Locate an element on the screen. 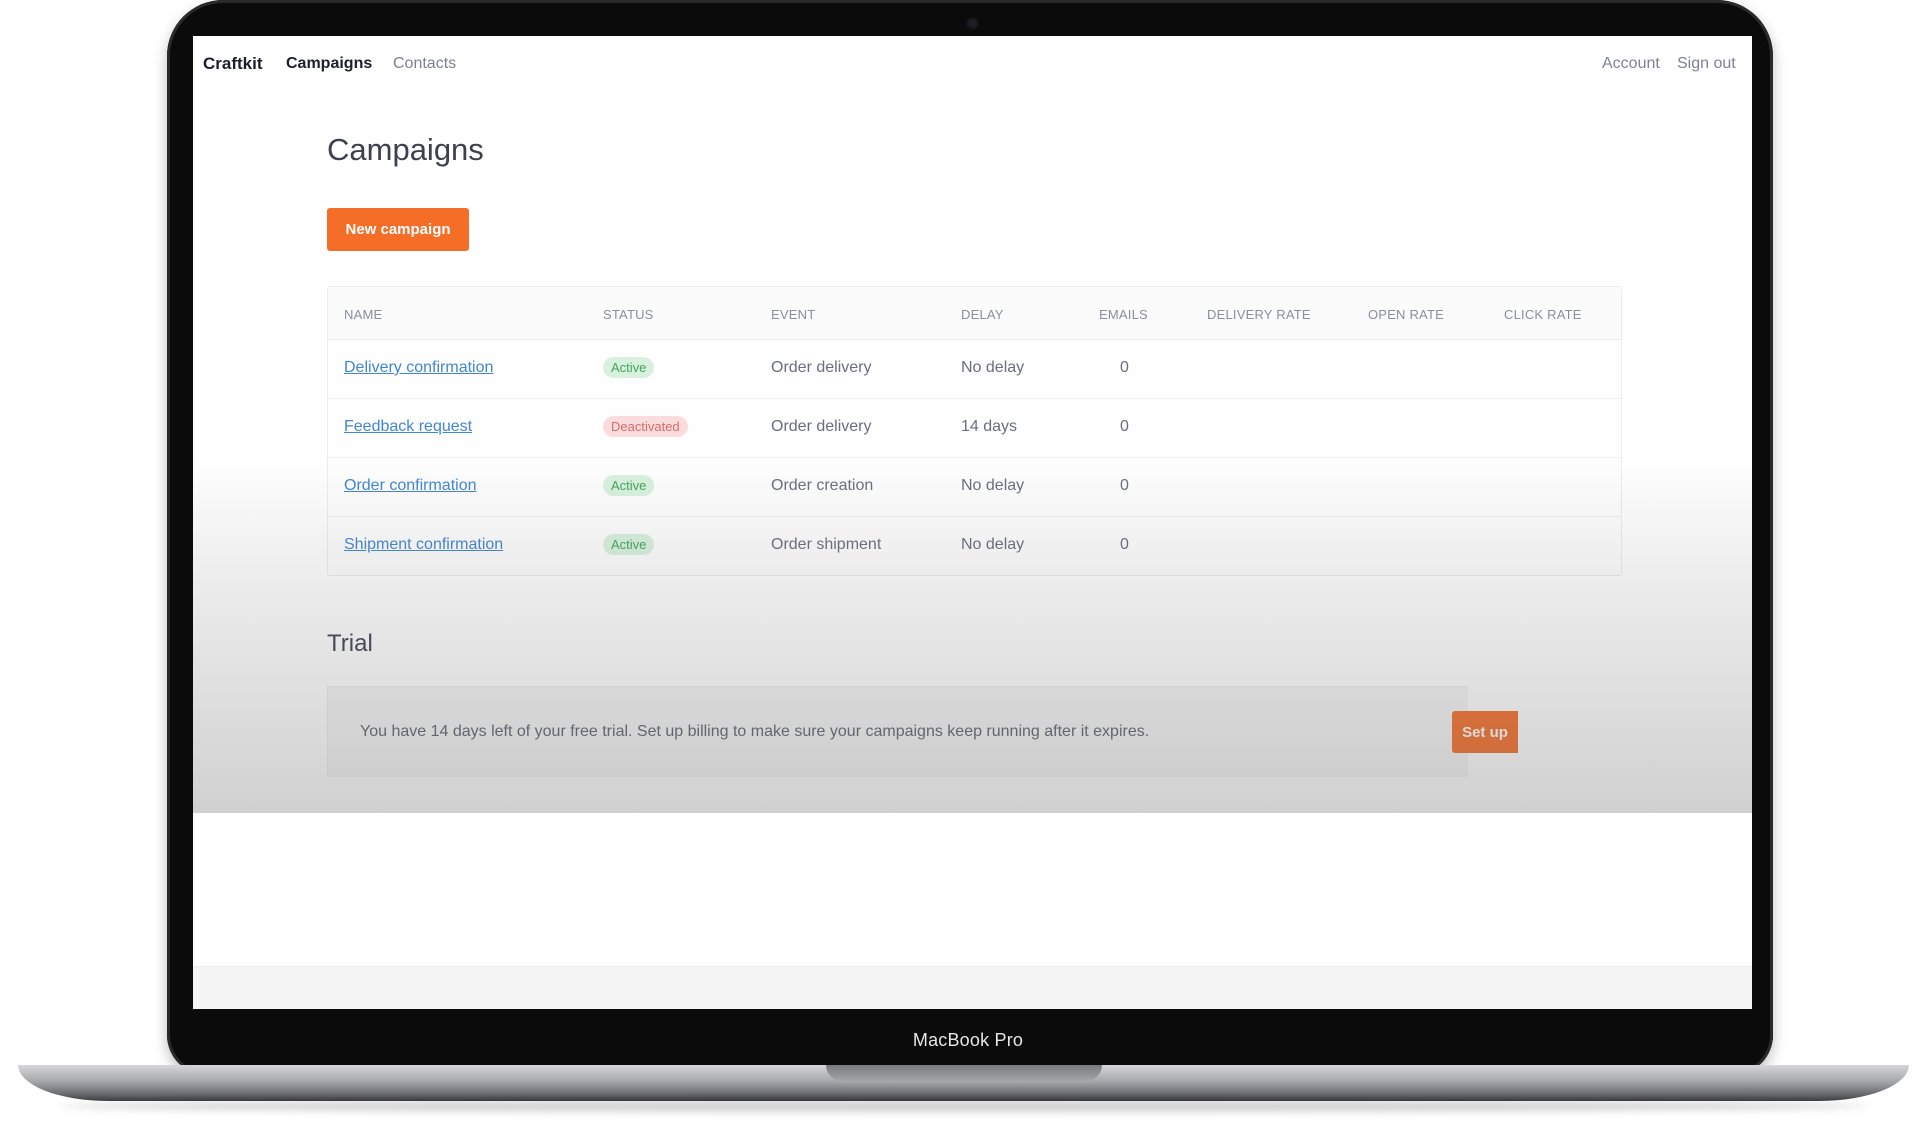  campaign-link: Shipment confirmation is located at coordinates (423, 544).